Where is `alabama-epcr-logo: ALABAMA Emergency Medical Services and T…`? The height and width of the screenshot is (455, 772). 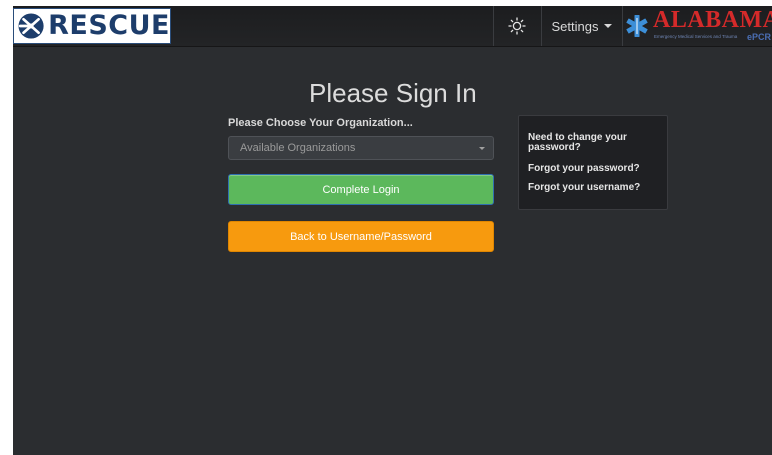
alabama-epcr-logo: ALABAMA Emergency Medical Services and T… is located at coordinates (698, 25).